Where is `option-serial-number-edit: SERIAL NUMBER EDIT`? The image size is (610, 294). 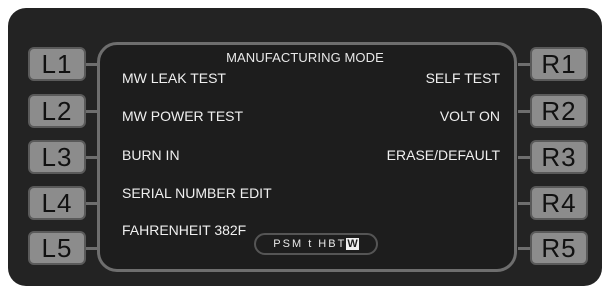
option-serial-number-edit: SERIAL NUMBER EDIT is located at coordinates (197, 193).